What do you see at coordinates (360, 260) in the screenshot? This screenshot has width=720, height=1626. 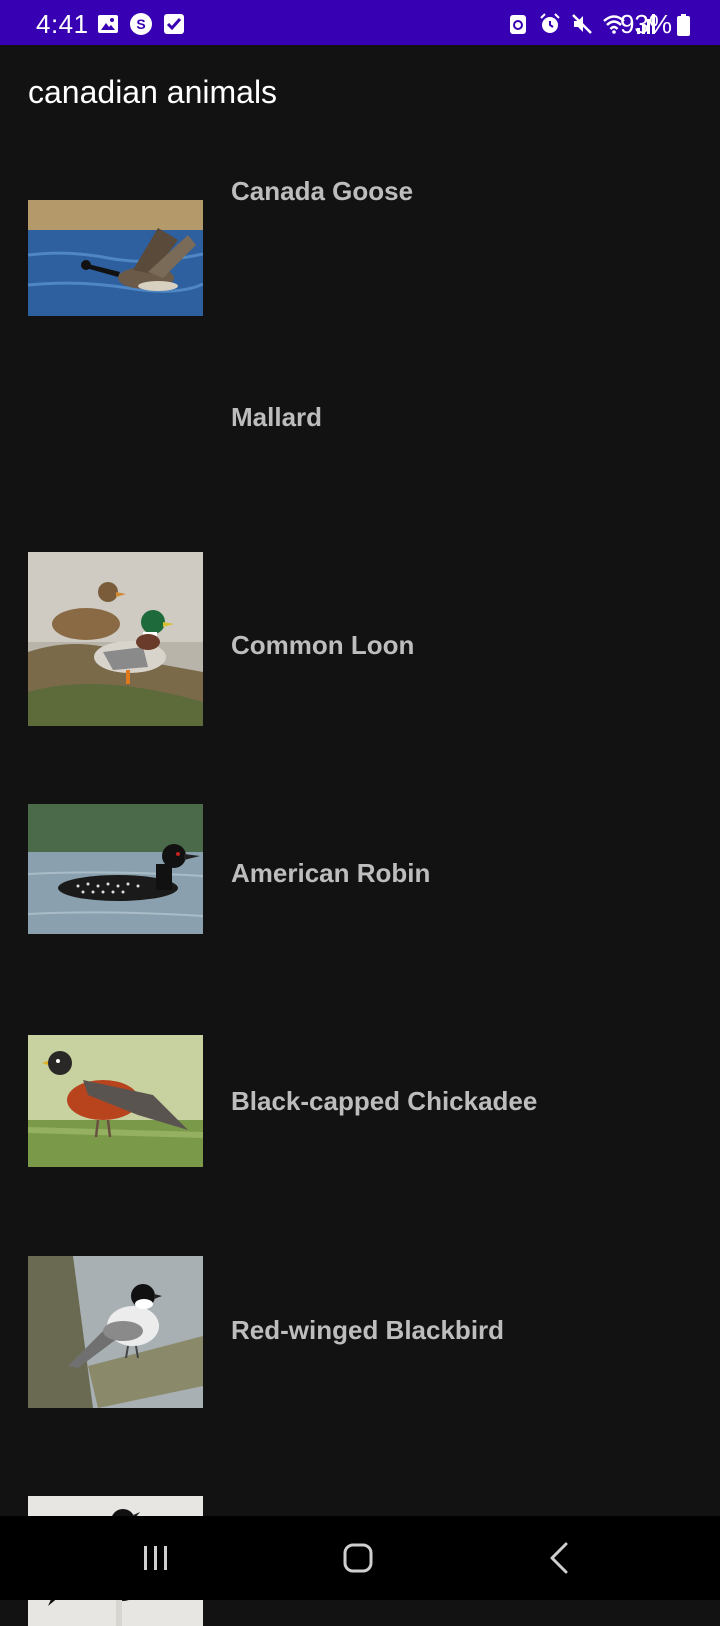 I see `list-item: Canada Goose` at bounding box center [360, 260].